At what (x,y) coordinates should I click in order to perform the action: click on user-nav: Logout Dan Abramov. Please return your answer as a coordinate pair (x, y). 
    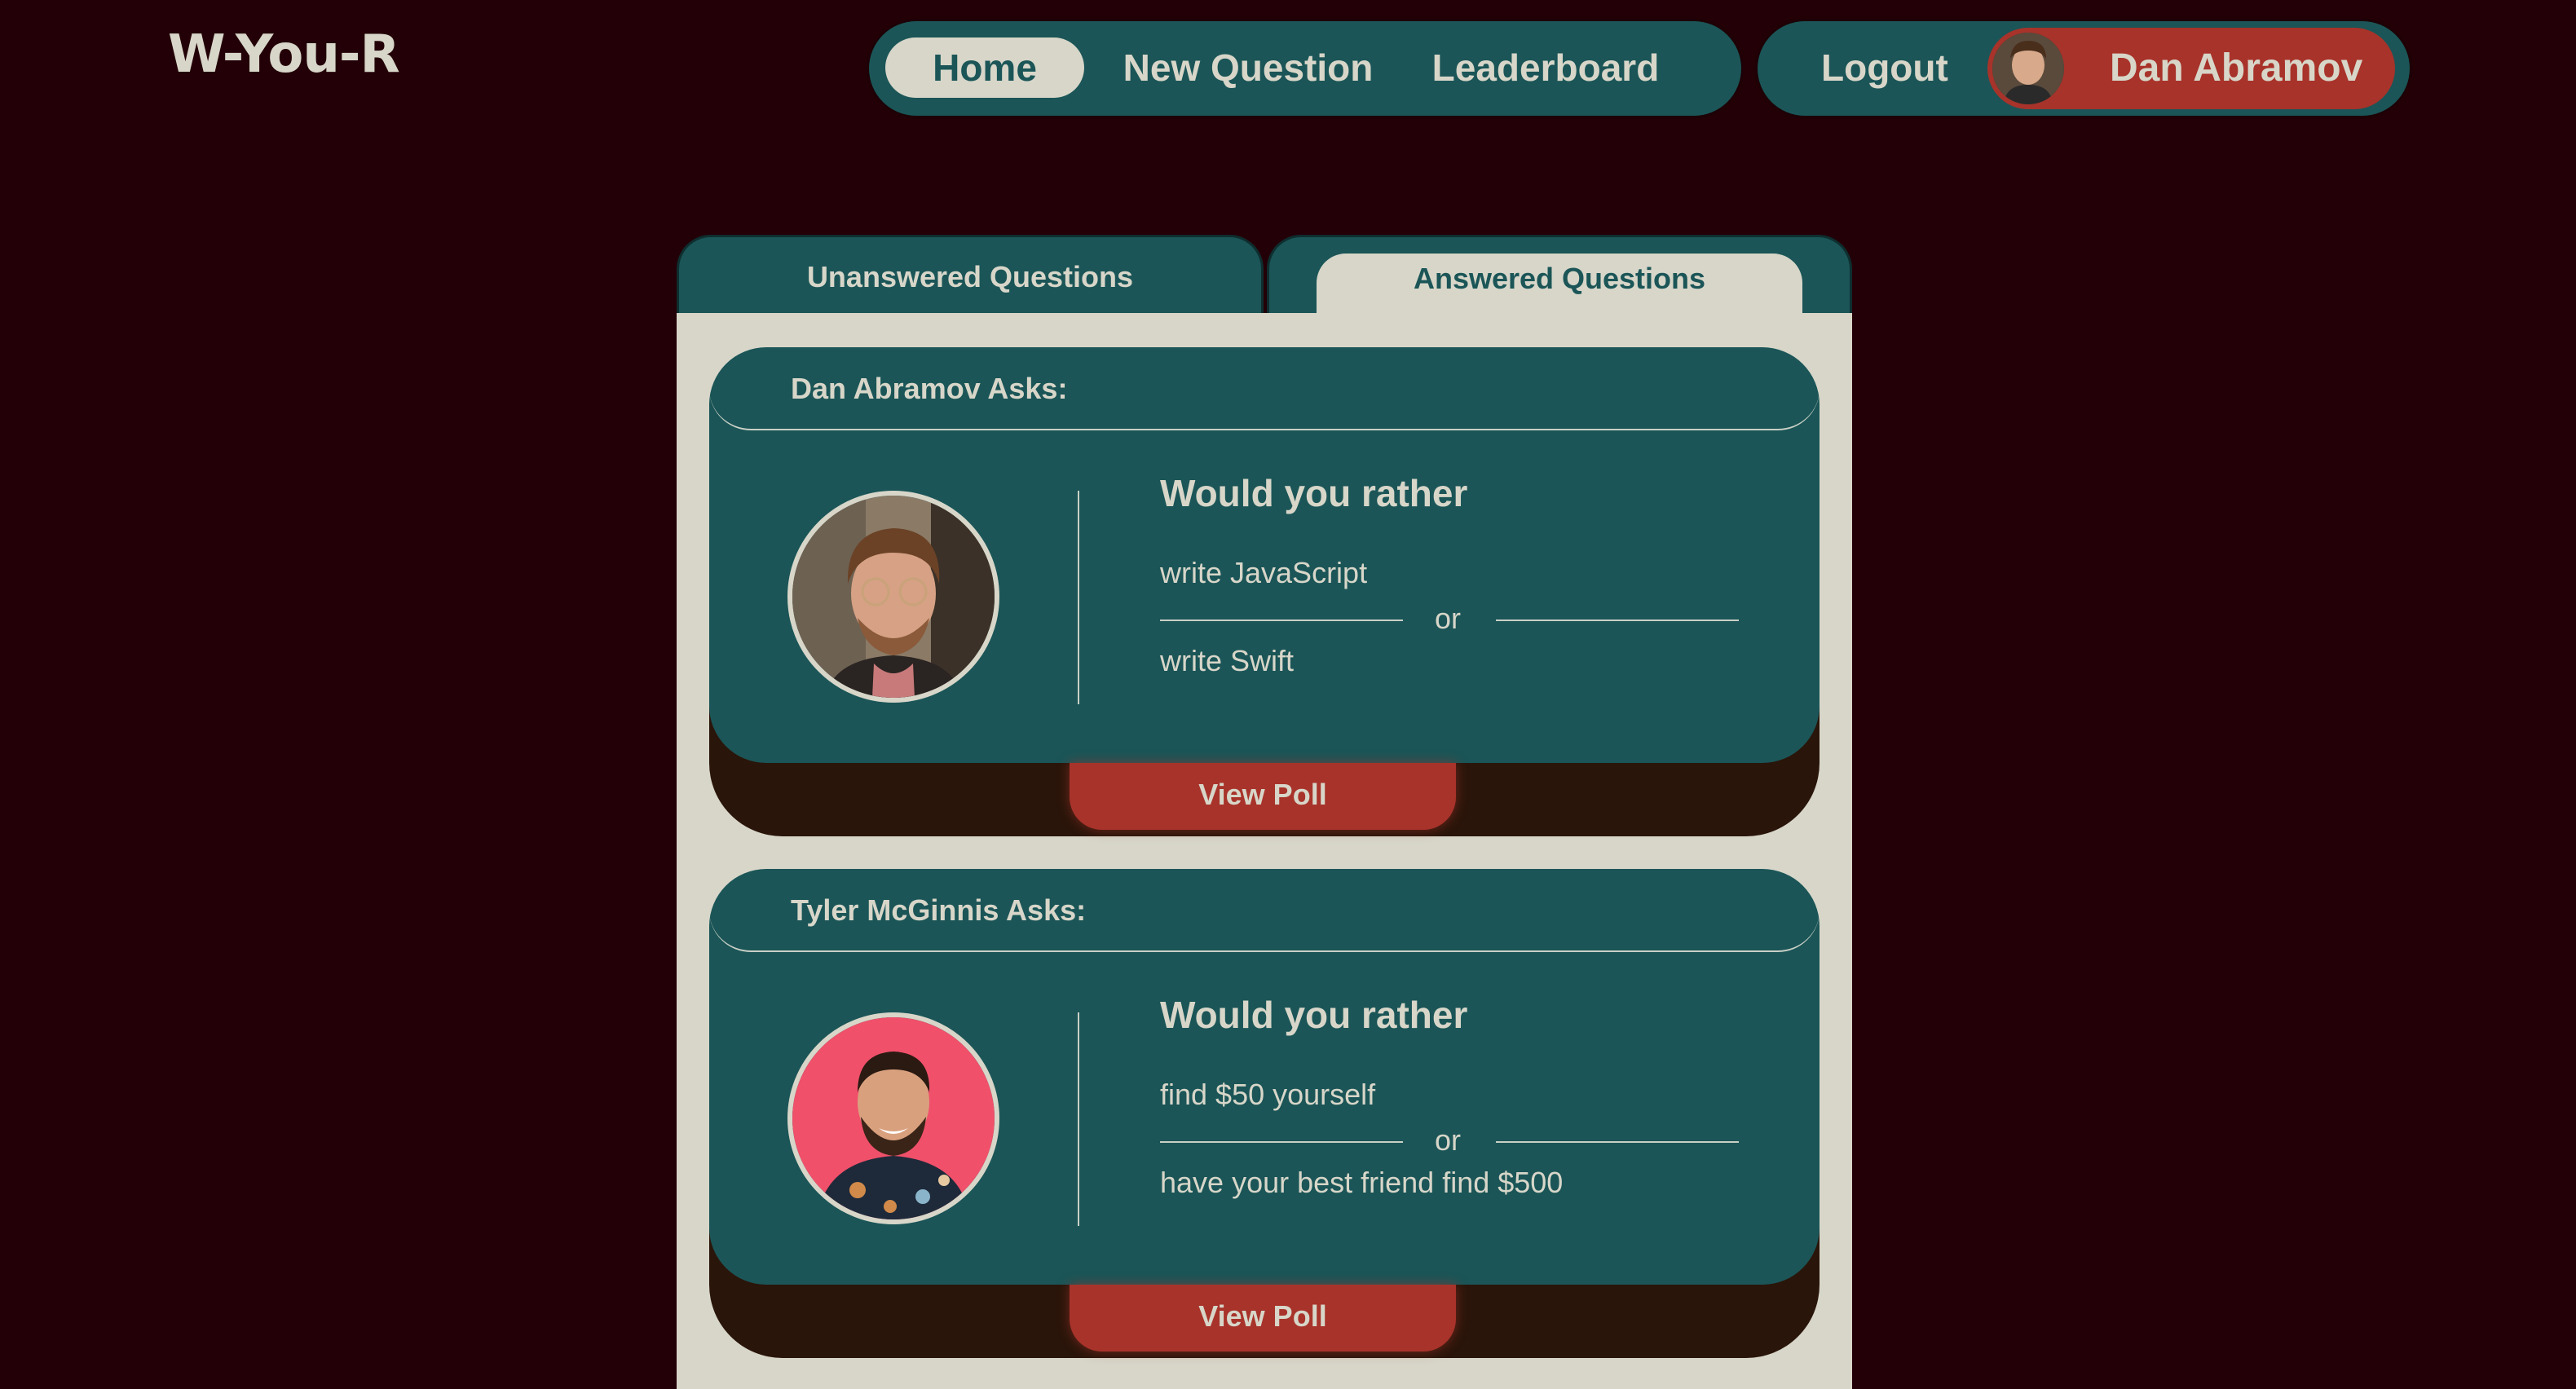
    Looking at the image, I should click on (2084, 68).